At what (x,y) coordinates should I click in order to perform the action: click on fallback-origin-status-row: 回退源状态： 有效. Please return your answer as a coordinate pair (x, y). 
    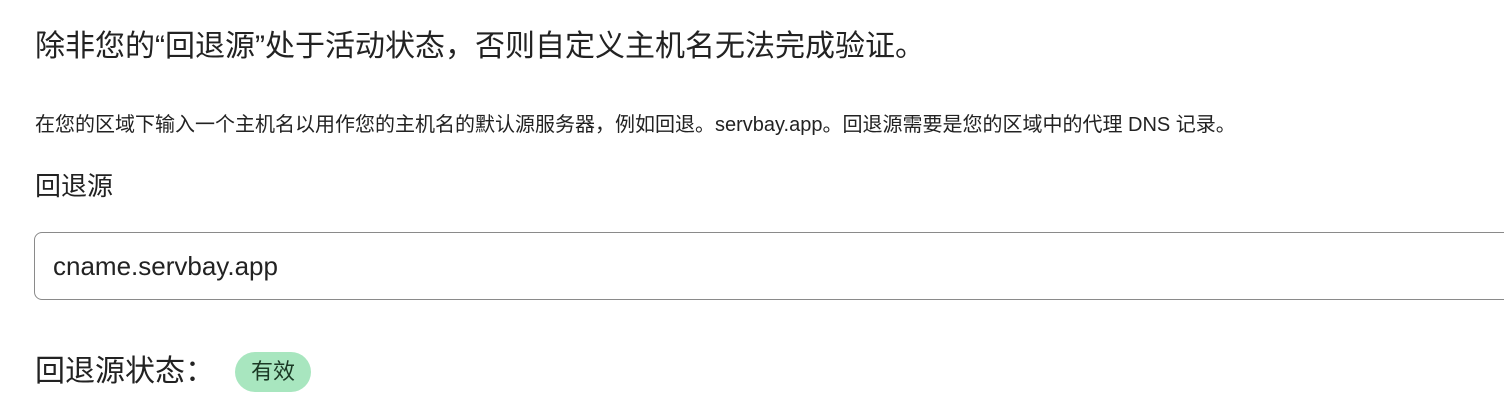
    Looking at the image, I should click on (173, 372).